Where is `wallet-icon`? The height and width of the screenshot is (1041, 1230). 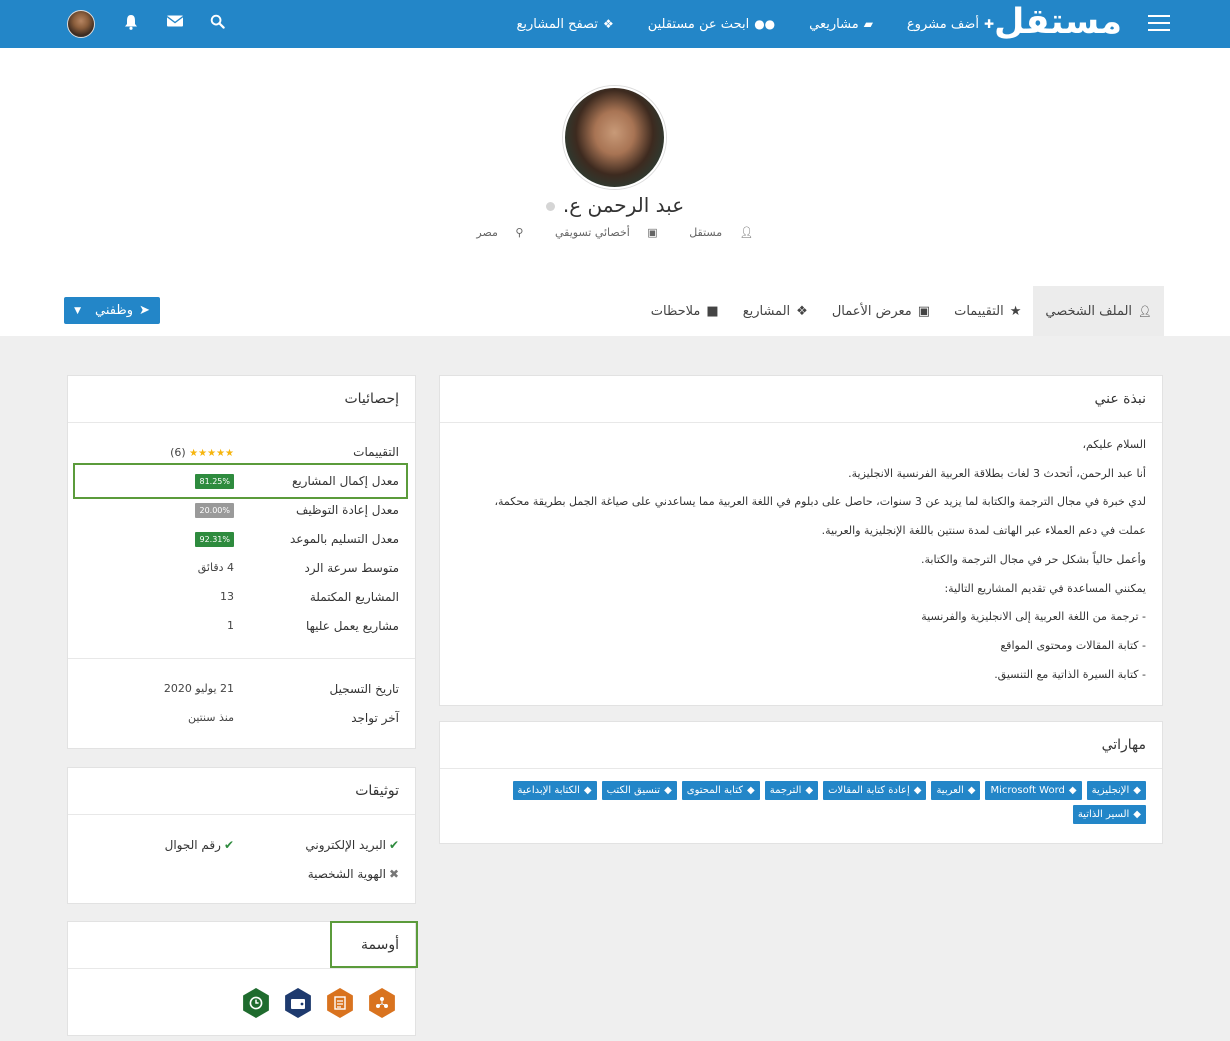 wallet-icon is located at coordinates (298, 1003).